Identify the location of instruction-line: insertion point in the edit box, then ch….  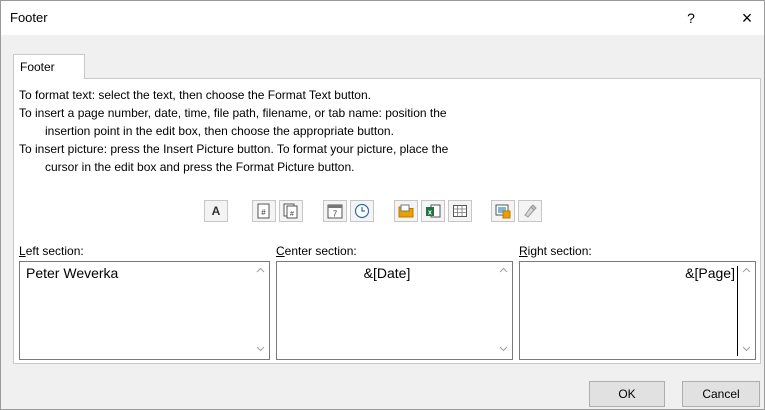
(219, 131).